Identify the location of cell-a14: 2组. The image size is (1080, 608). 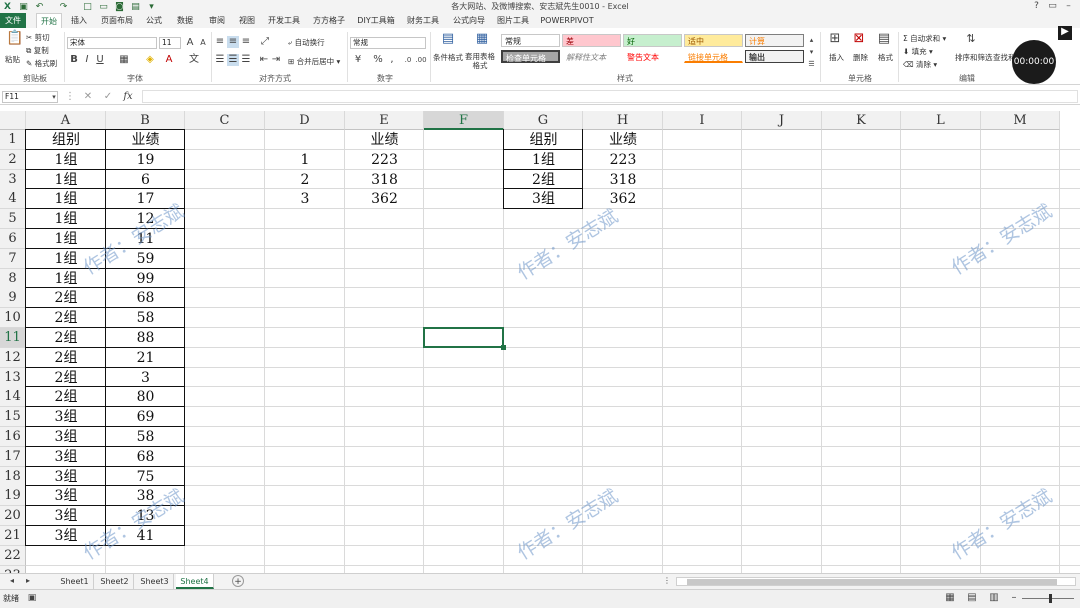
(66, 397).